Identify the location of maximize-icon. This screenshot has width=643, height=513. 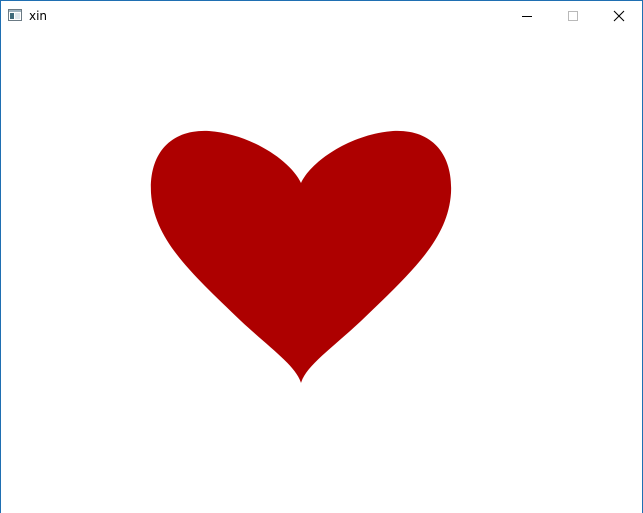
(573, 16).